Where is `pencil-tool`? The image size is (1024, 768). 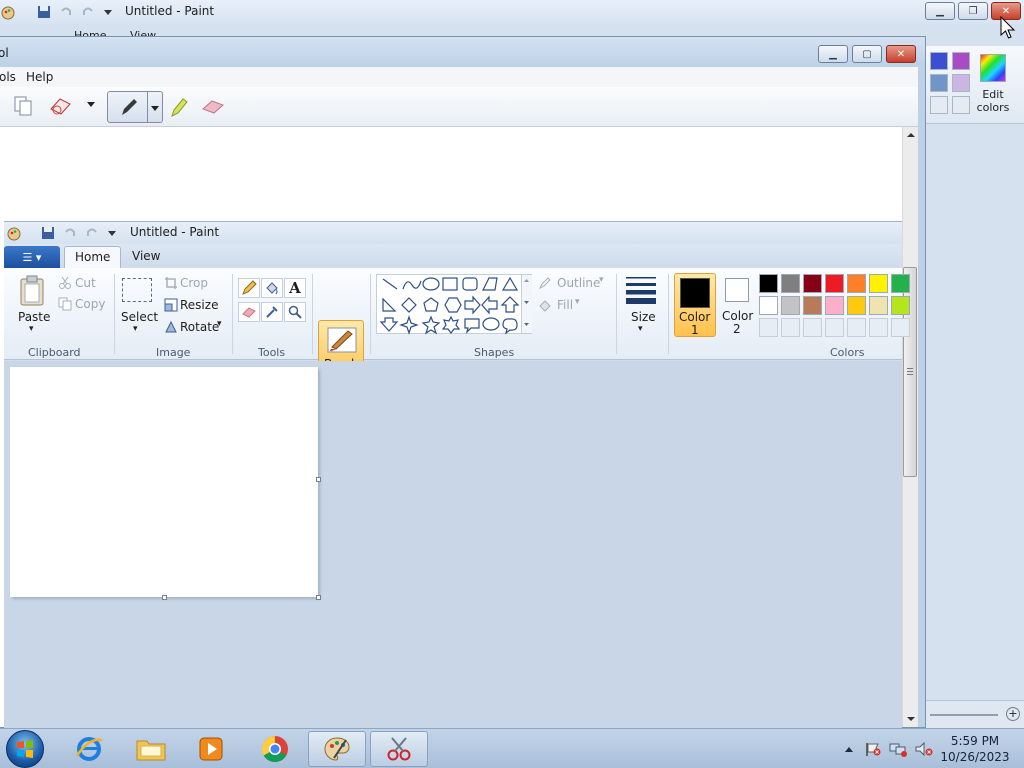 pencil-tool is located at coordinates (249, 288).